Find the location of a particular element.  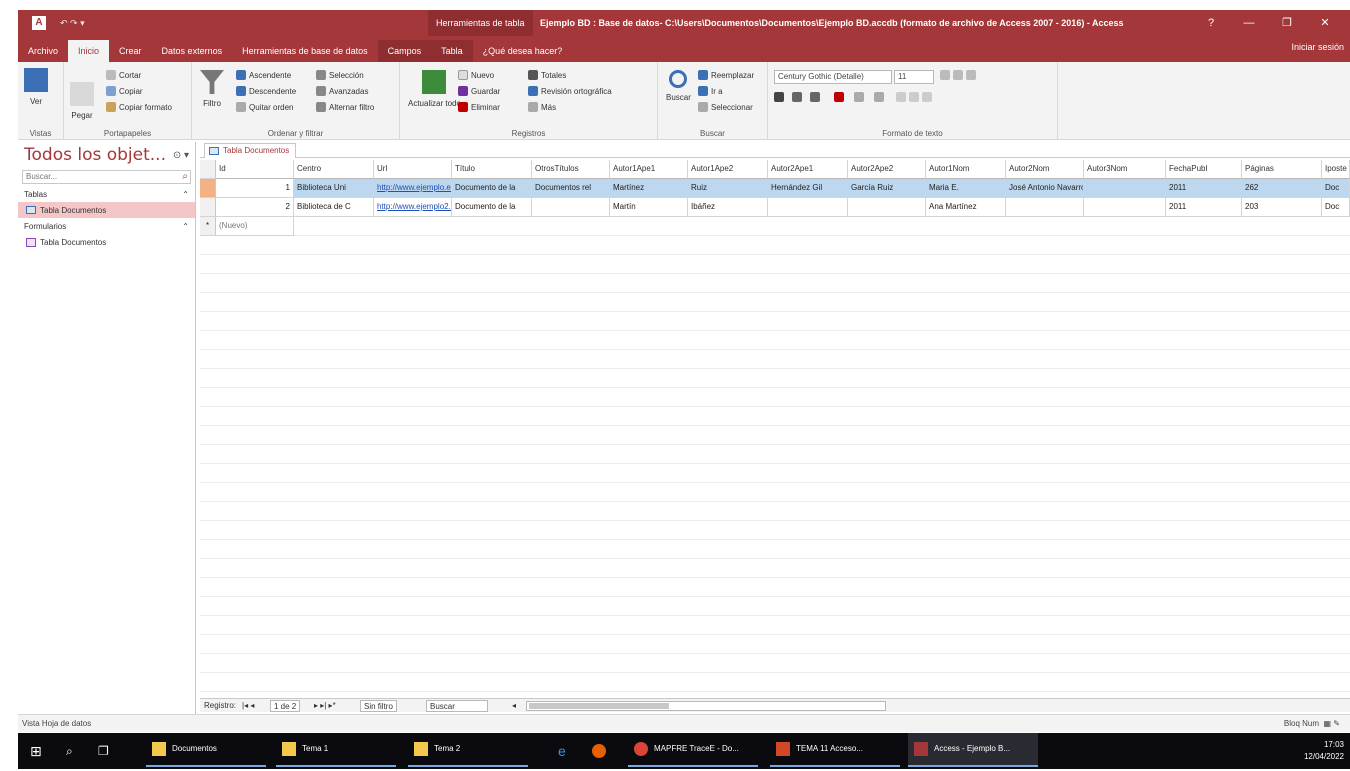

taskbar-app-tema2: Tema 2 is located at coordinates (468, 750).